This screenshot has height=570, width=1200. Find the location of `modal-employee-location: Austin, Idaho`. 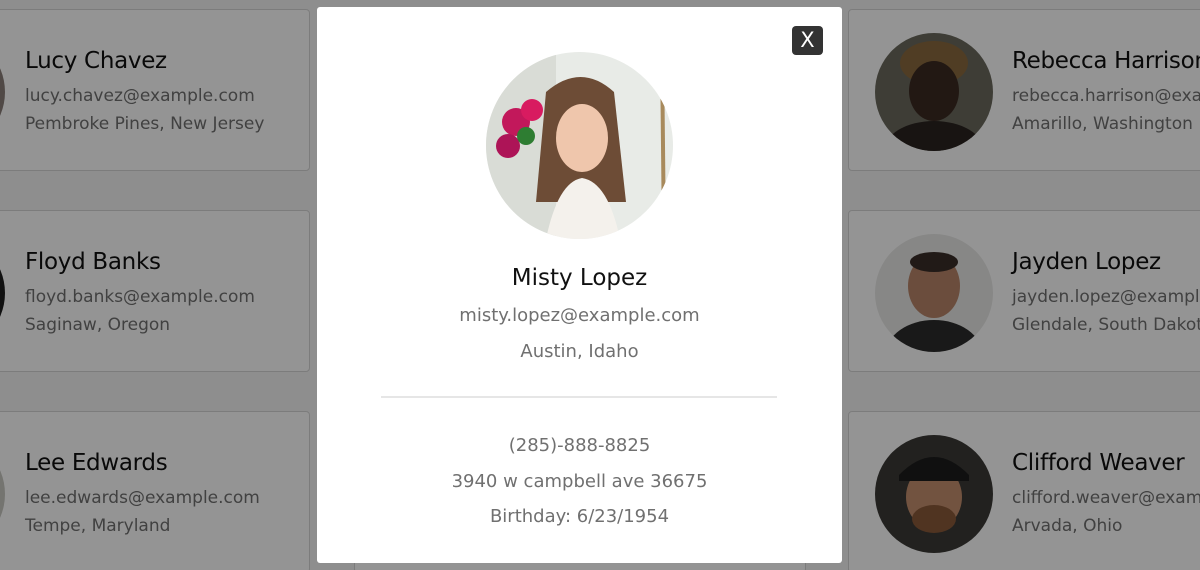

modal-employee-location: Austin, Idaho is located at coordinates (579, 351).